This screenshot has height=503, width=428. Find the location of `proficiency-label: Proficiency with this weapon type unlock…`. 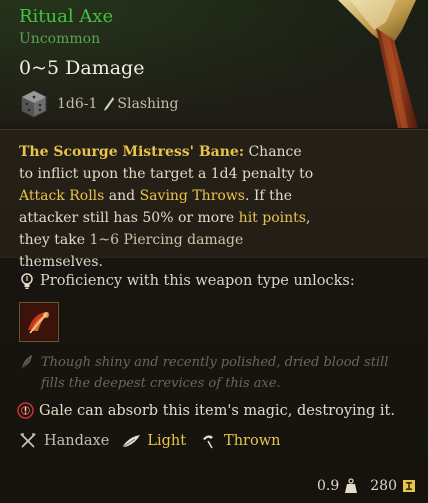

proficiency-label: Proficiency with this weapon type unlock… is located at coordinates (197, 281).